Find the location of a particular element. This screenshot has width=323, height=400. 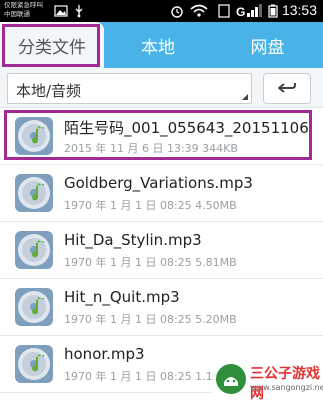

file-meta: 1970 年 1 月 1 日 08:25 4.50MB is located at coordinates (150, 205).